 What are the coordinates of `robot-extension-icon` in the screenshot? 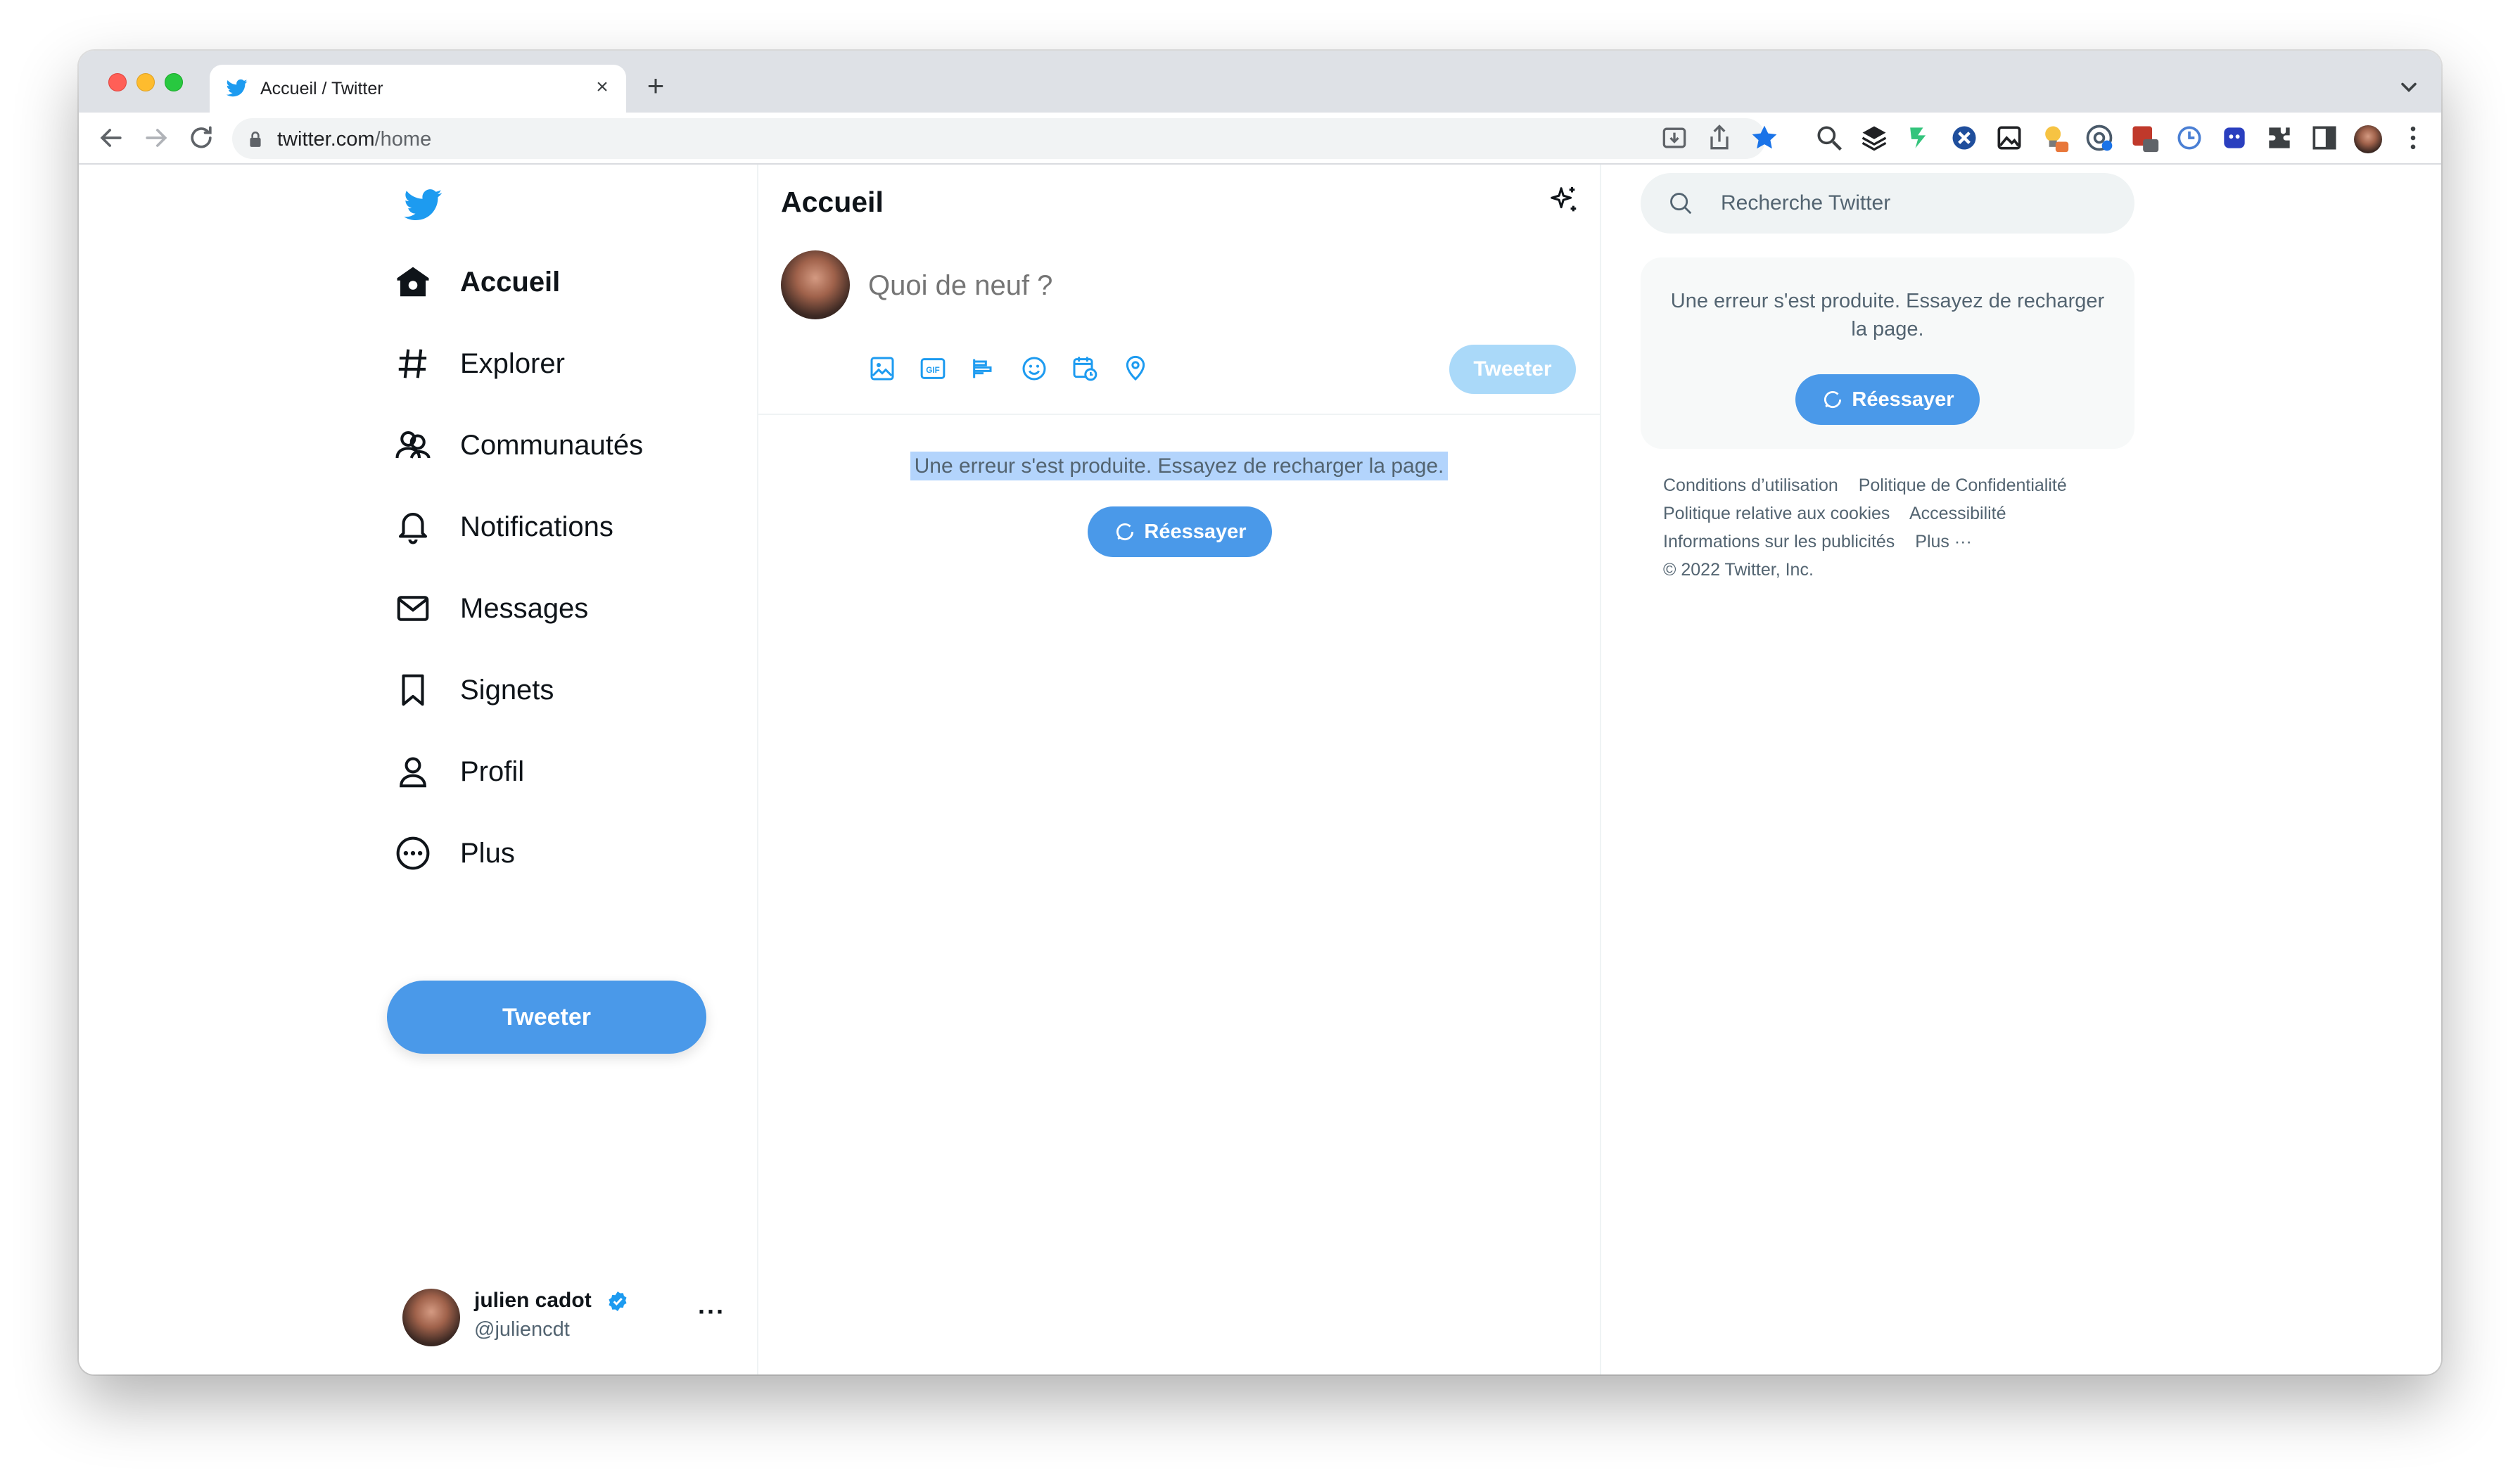 It's located at (2234, 137).